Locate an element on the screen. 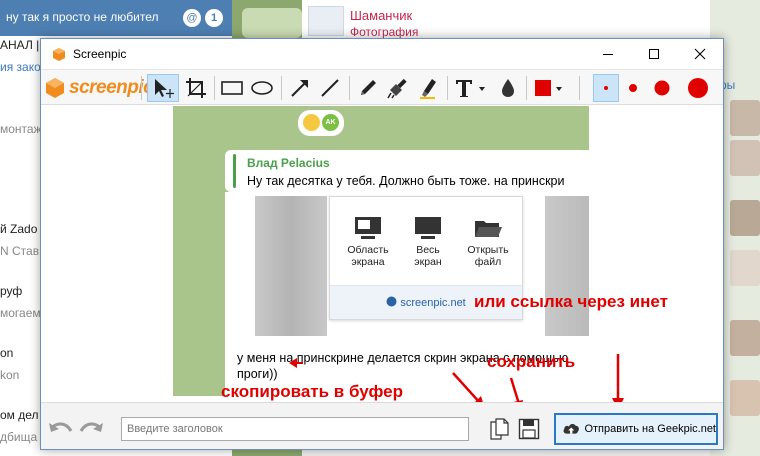  chat-list-item: ия зако is located at coordinates (20, 67).